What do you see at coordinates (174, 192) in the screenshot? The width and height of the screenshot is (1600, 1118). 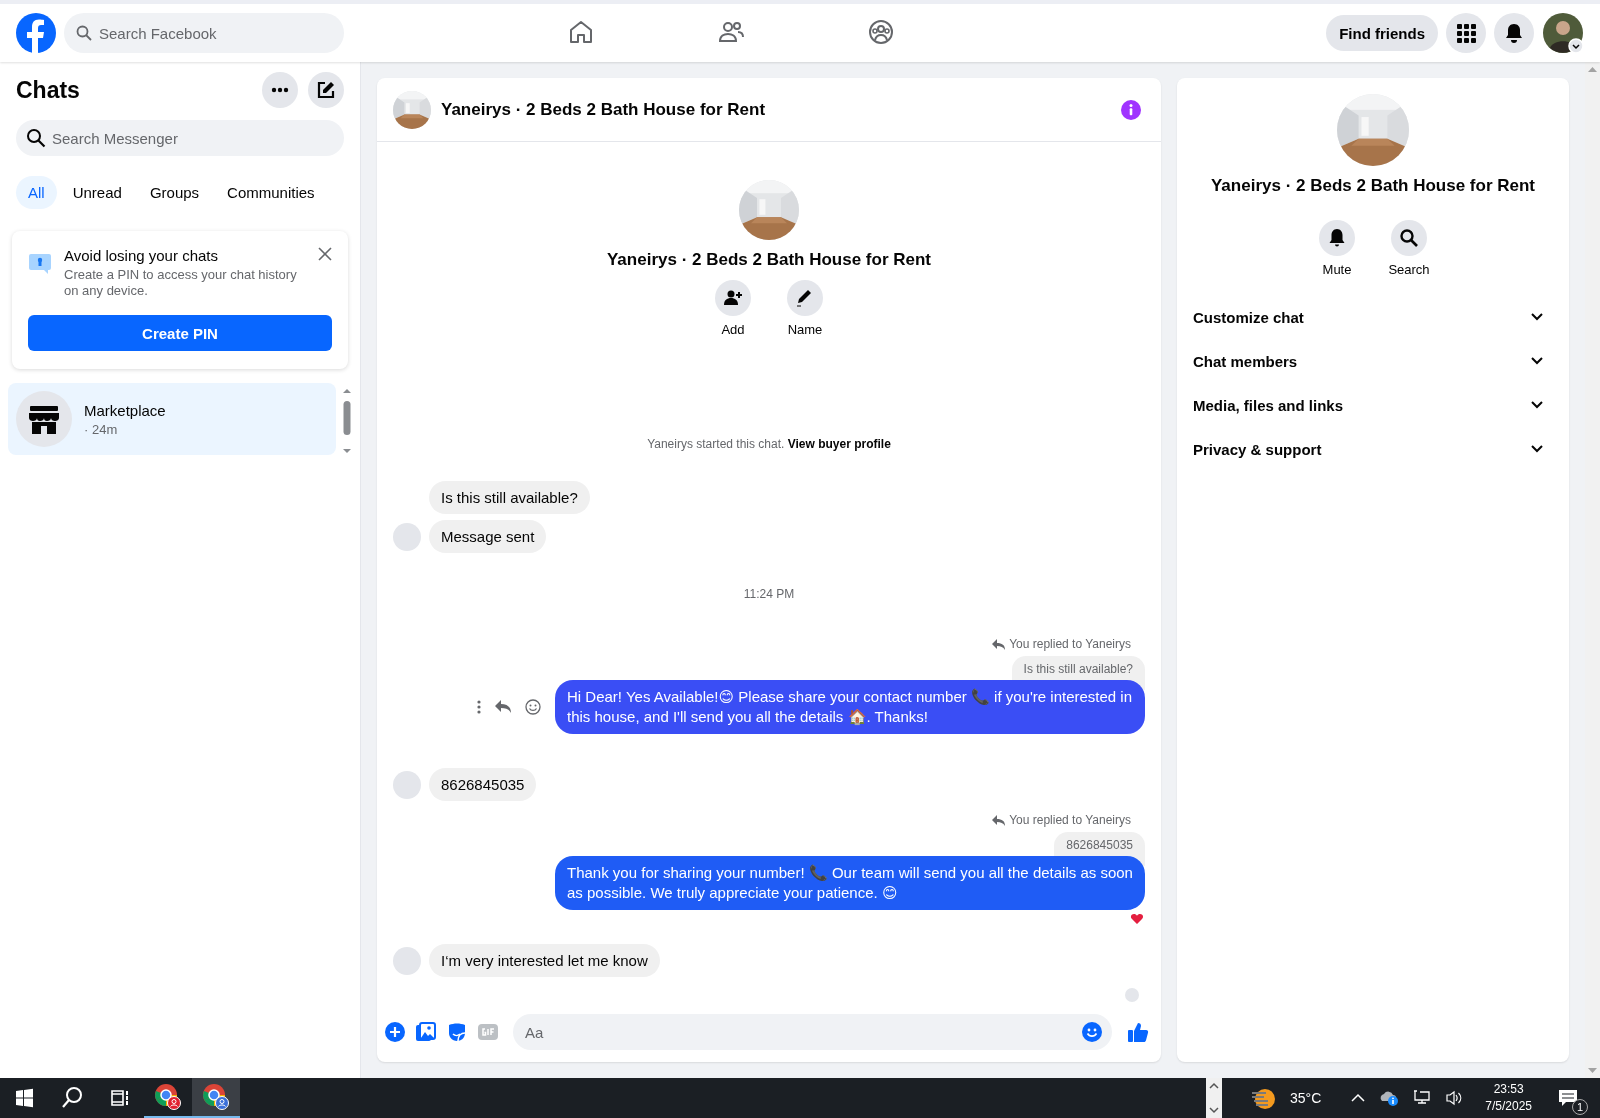 I see `filter-tab: Groups` at bounding box center [174, 192].